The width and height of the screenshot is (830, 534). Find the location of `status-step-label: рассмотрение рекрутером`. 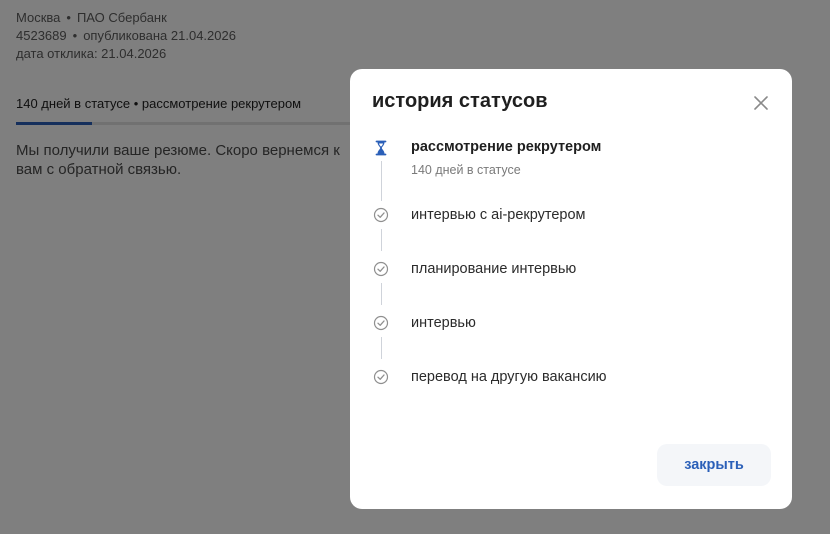

status-step-label: рассмотрение рекрутером is located at coordinates (506, 147).